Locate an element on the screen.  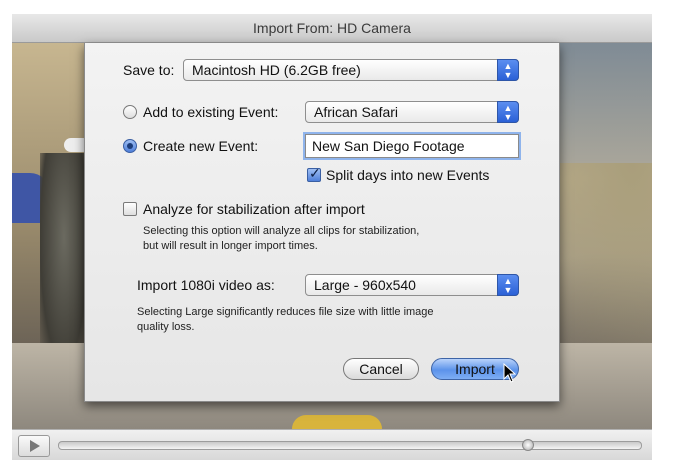
import-video-popup: Large - 960x540 ▲ ▼ is located at coordinates (412, 285).